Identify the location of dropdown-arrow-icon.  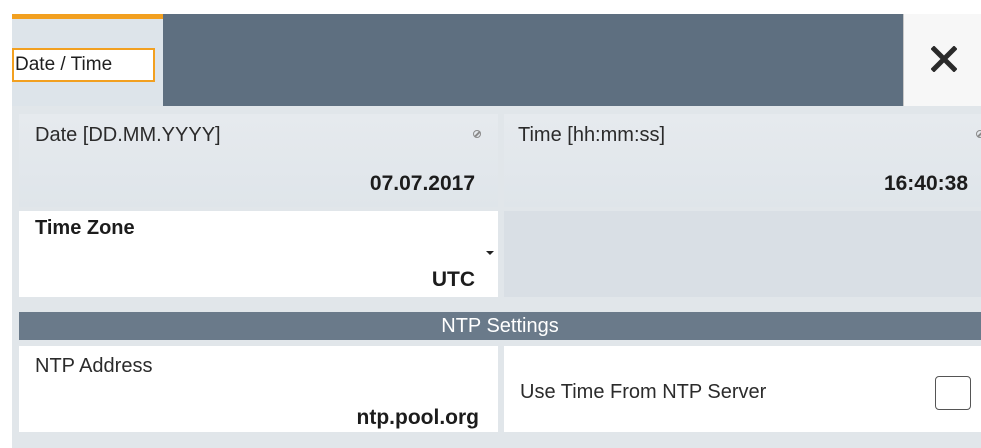
(490, 253).